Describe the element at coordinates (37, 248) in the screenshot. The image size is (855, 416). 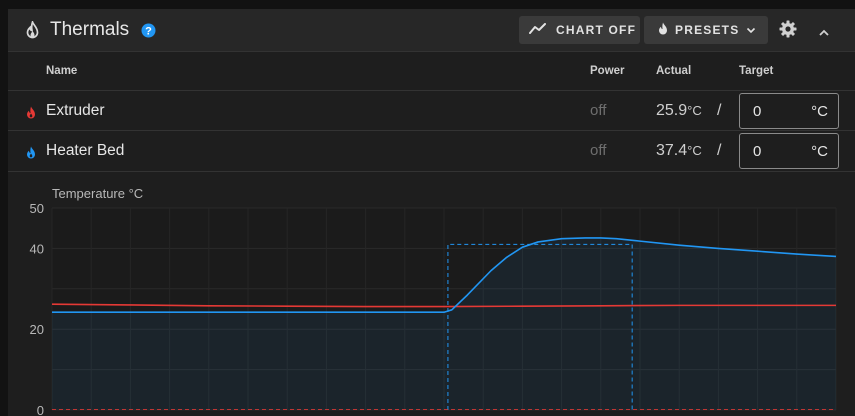
I see `y-tick-label: 40` at that location.